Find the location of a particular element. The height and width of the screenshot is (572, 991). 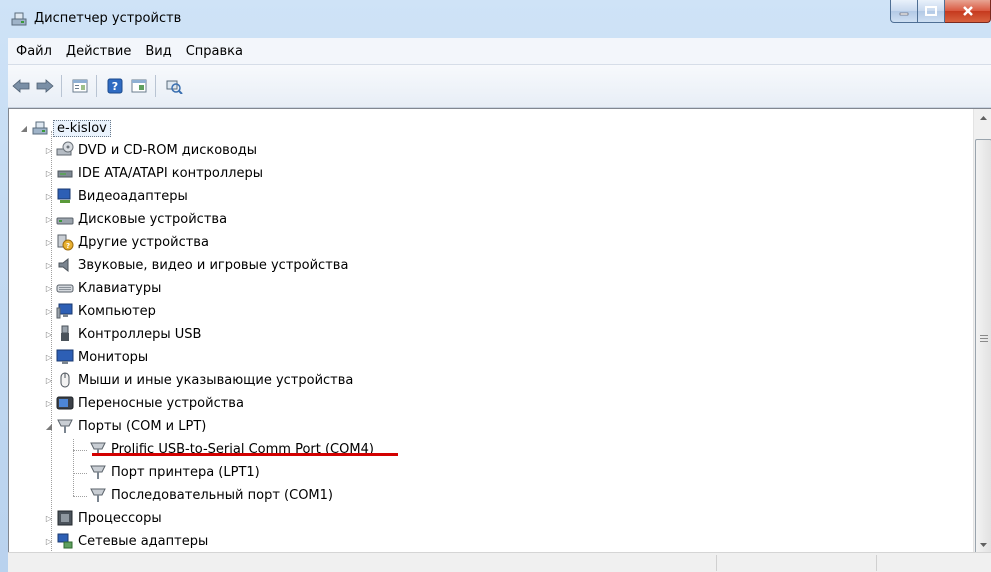

tree-item: ▷ ? Другие устройства is located at coordinates (126, 242).